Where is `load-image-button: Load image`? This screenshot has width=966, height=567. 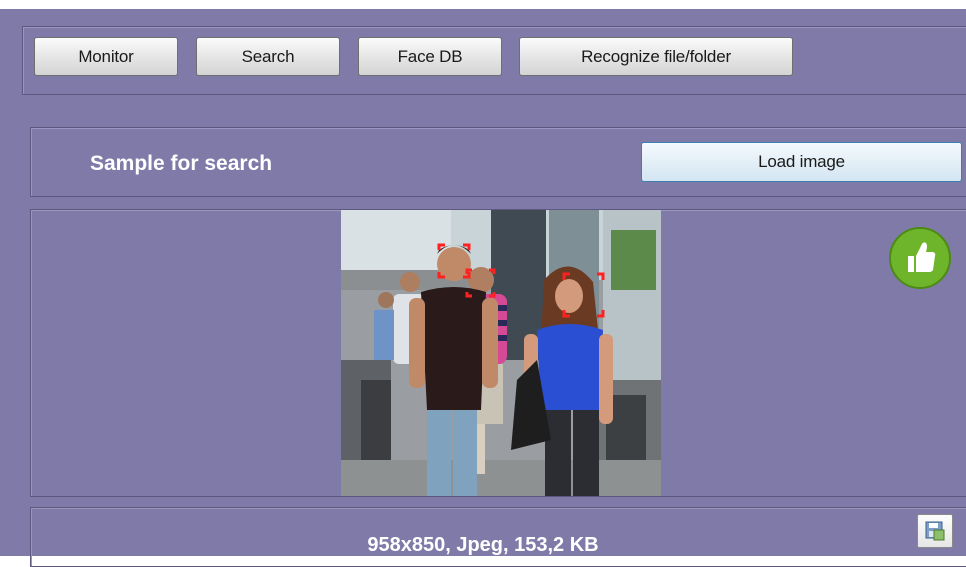 load-image-button: Load image is located at coordinates (801, 162).